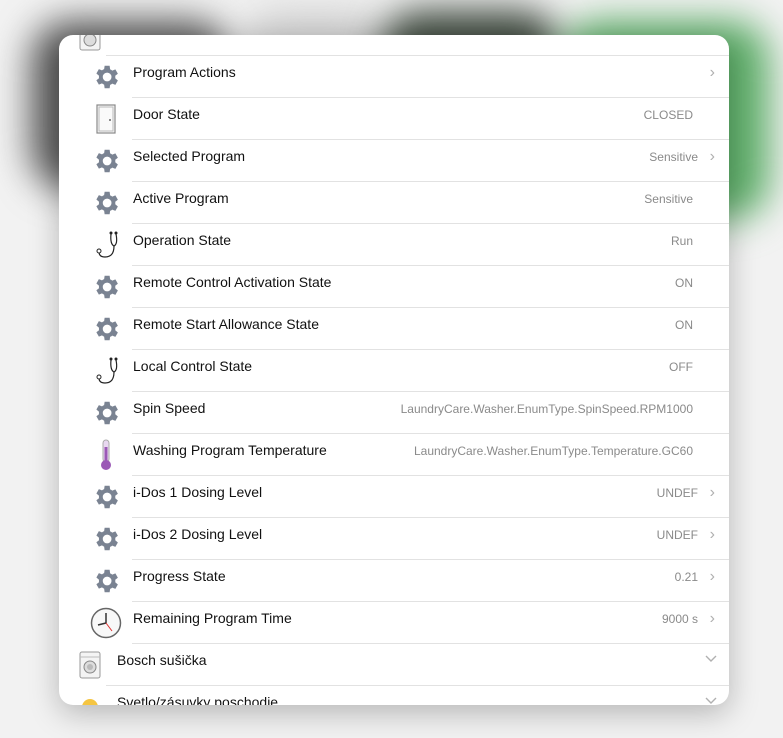  What do you see at coordinates (181, 198) in the screenshot?
I see `entity-label: Active Program` at bounding box center [181, 198].